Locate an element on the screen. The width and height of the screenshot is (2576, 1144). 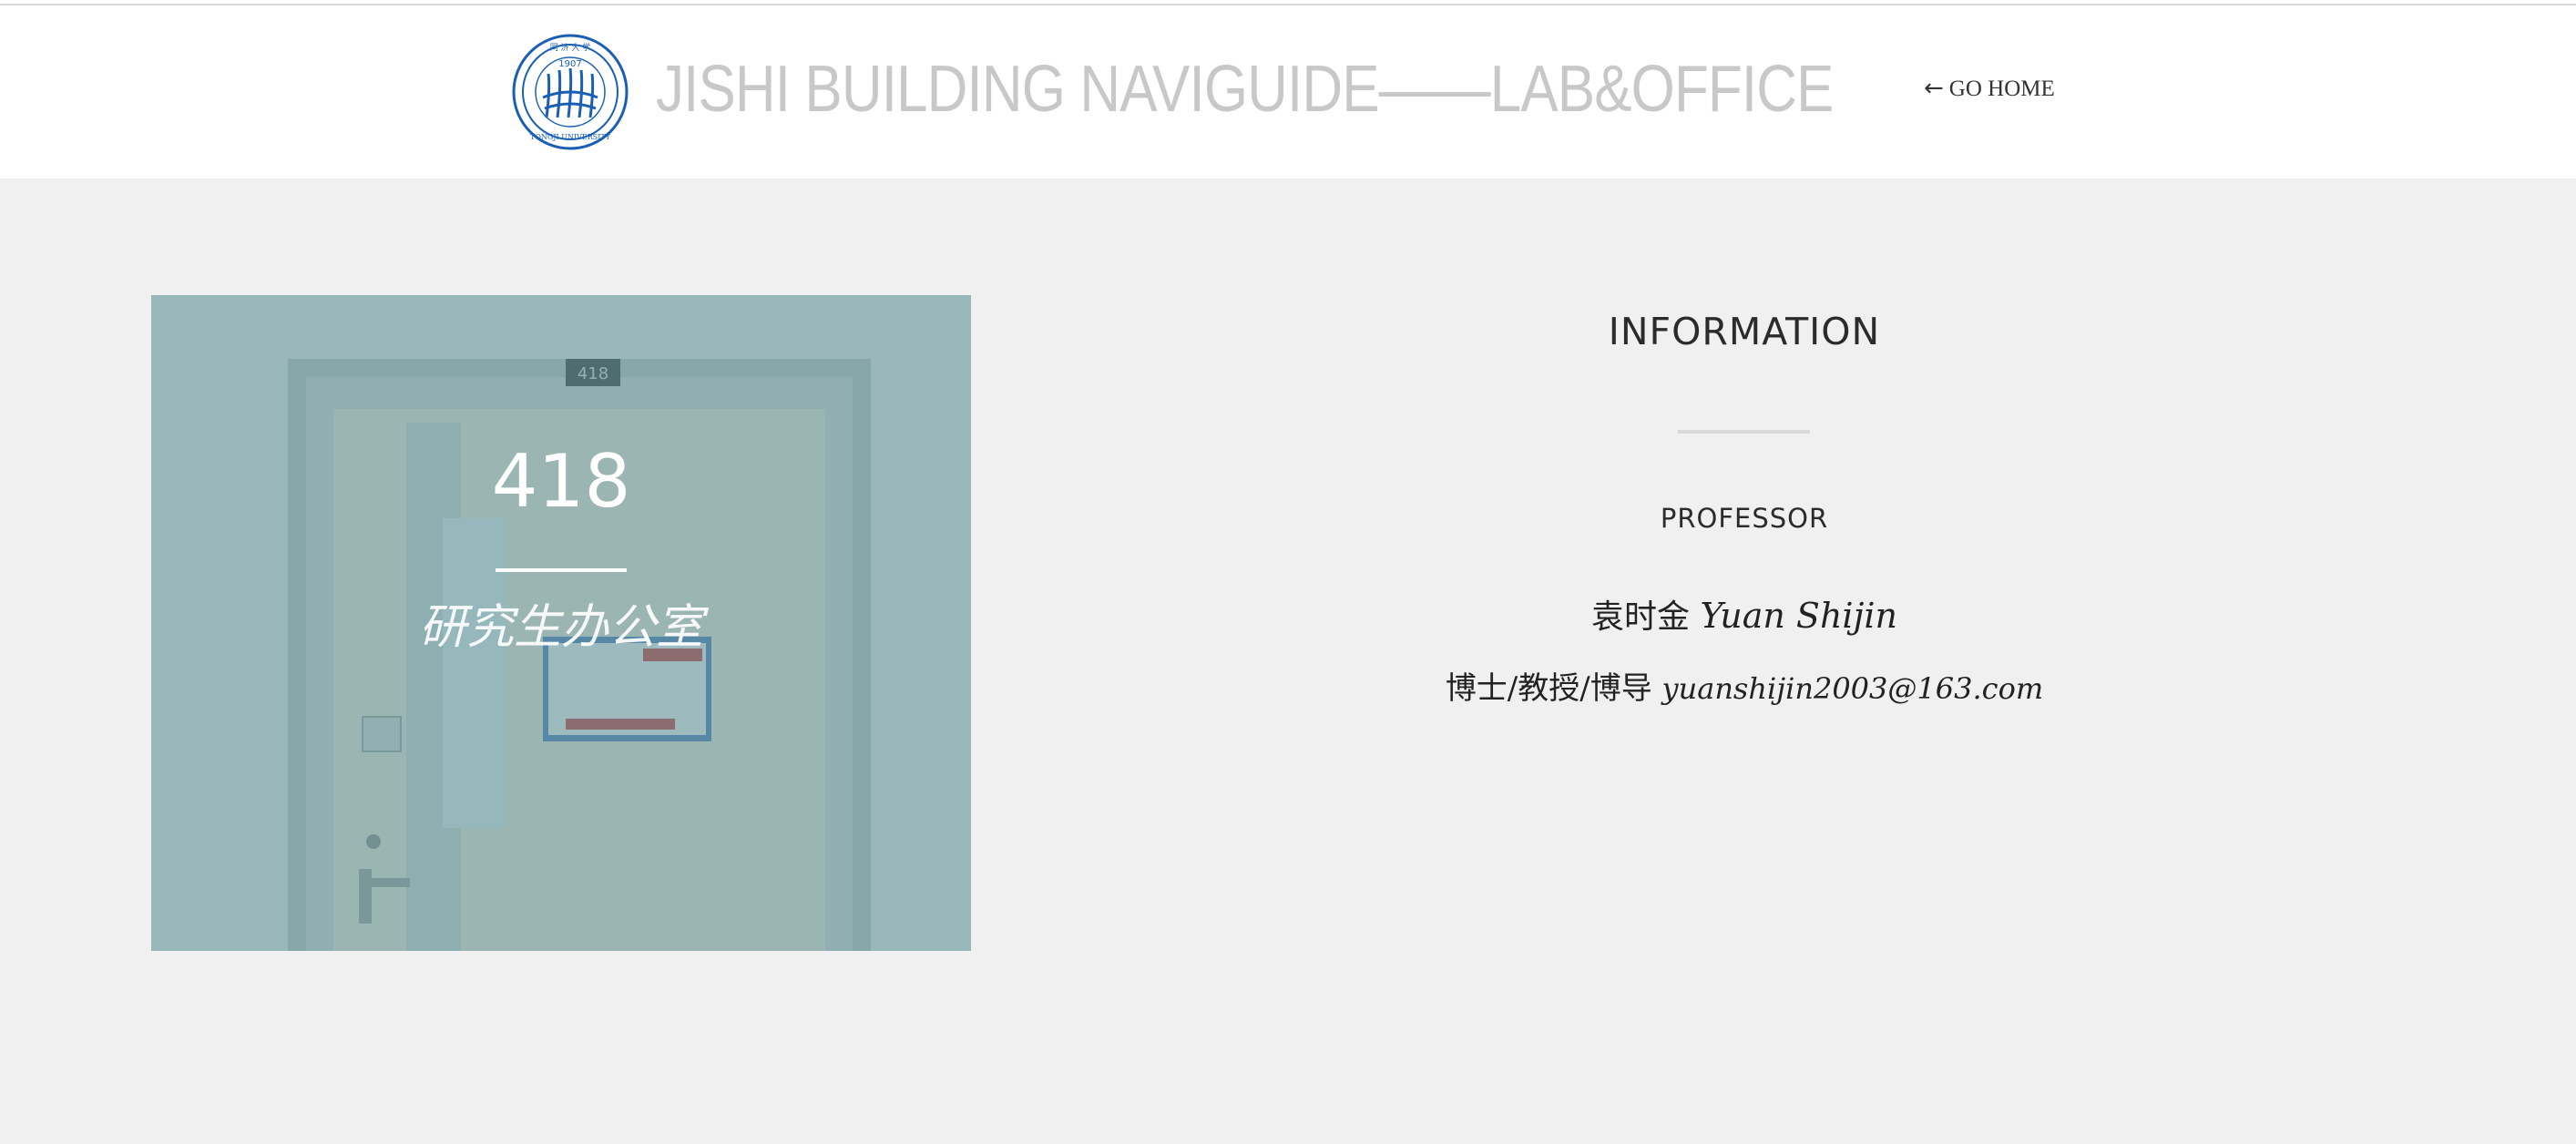
person-details: 博士/教授/博导 yuanshijin2003@163.com is located at coordinates (1744, 685).